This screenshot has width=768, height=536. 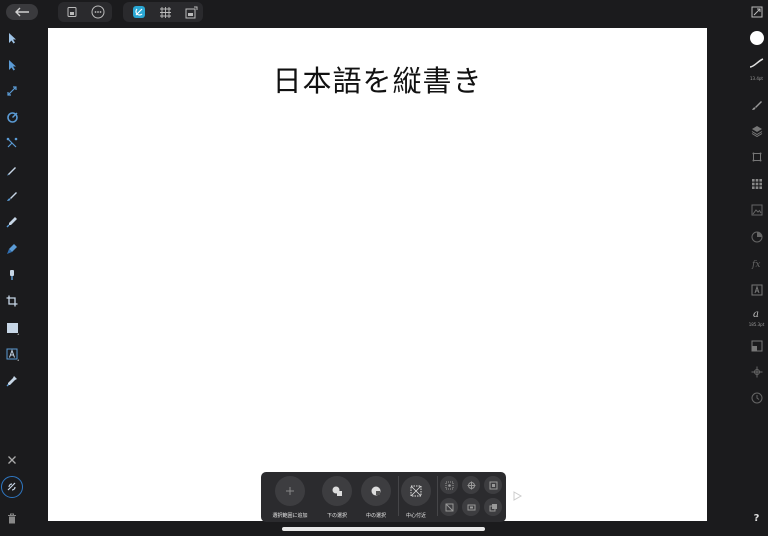 I want to click on stroke-width-label: 13.4pt, so click(x=756, y=78).